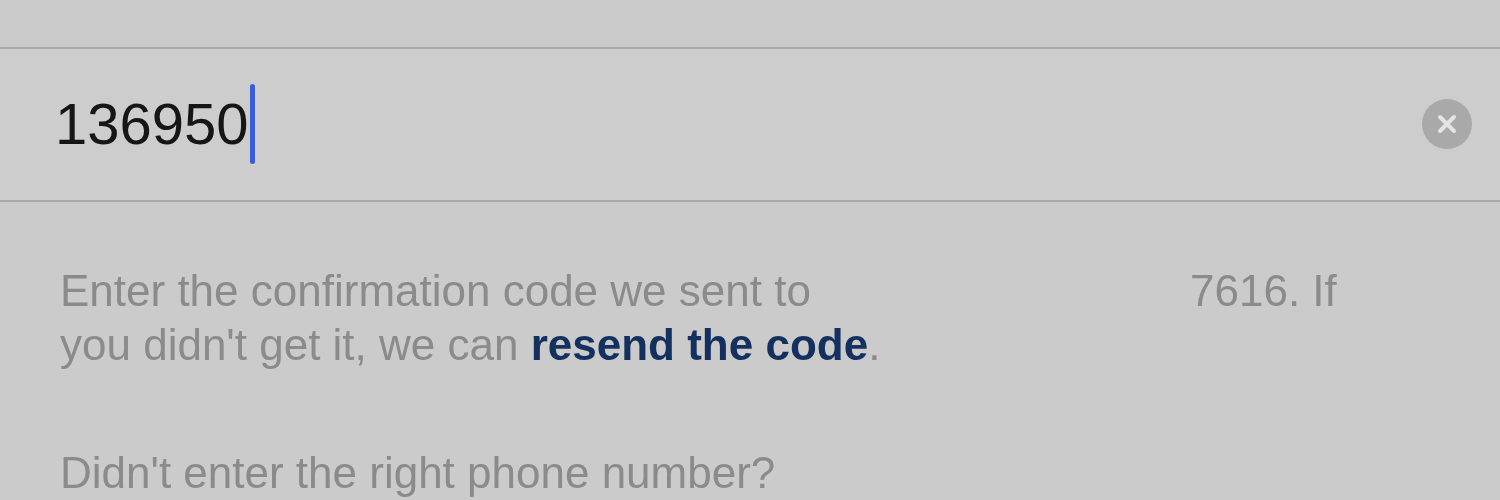  Describe the element at coordinates (1263, 291) in the screenshot. I see `message-text: 7616. If` at that location.